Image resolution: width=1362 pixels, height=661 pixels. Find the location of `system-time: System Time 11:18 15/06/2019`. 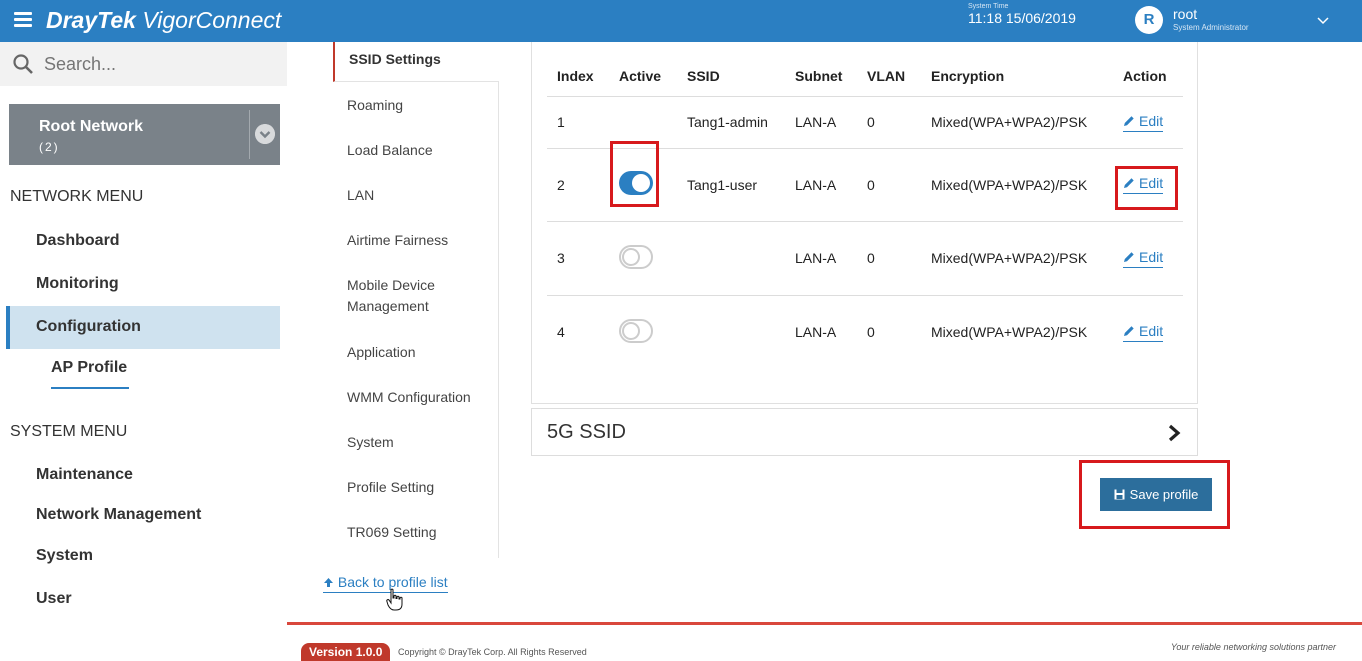

system-time: System Time 11:18 15/06/2019 is located at coordinates (1022, 14).